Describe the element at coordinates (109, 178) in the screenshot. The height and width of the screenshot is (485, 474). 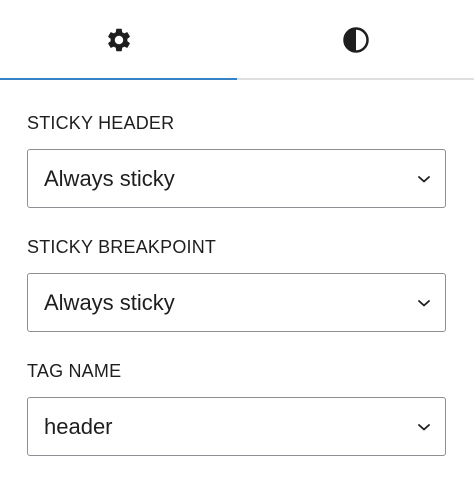
I see `sticky-header-value: Always sticky` at that location.